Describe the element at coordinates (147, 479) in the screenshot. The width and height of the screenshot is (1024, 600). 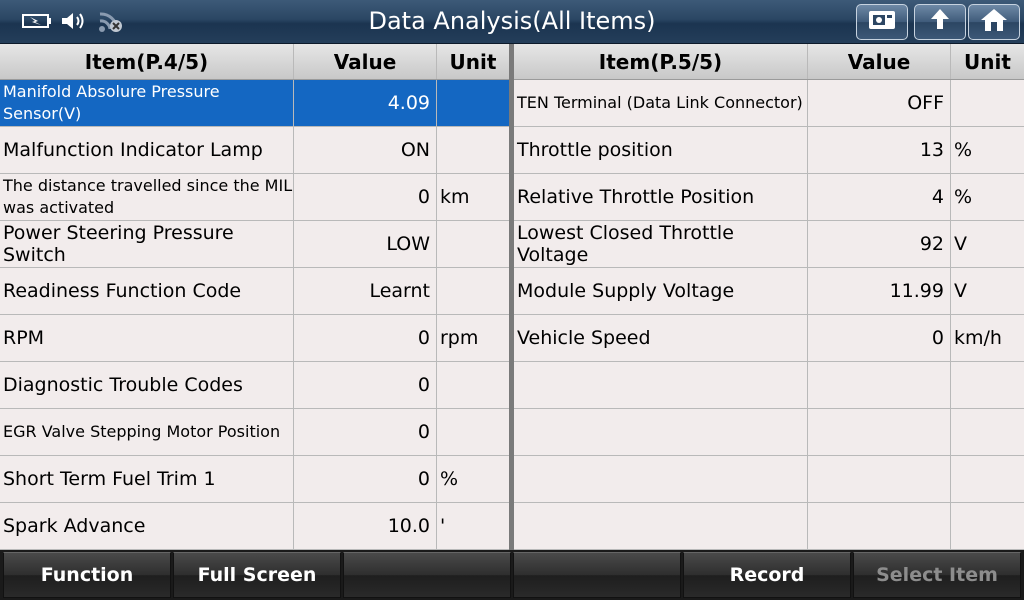
I see `row-item-name: Short Term Fuel Trim 1` at that location.